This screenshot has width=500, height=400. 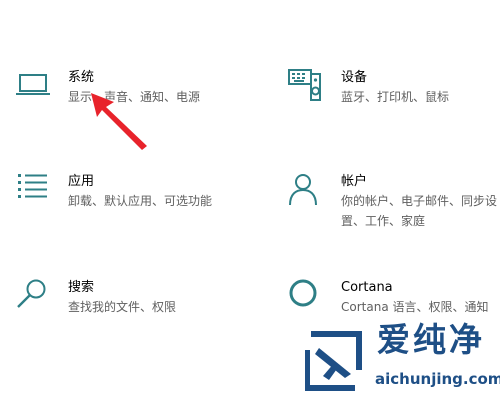 What do you see at coordinates (119, 121) in the screenshot?
I see `red-arrow-annotation` at bounding box center [119, 121].